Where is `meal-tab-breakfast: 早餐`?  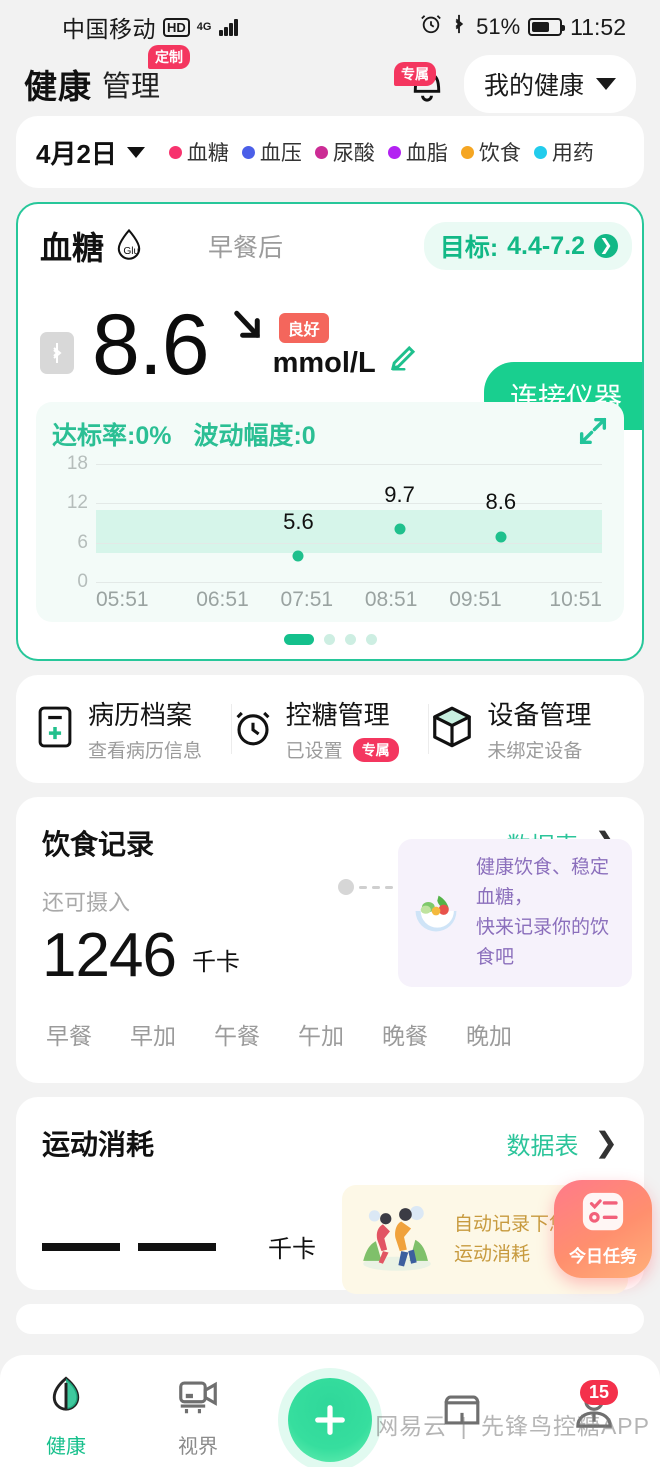 meal-tab-breakfast: 早餐 is located at coordinates (69, 1034).